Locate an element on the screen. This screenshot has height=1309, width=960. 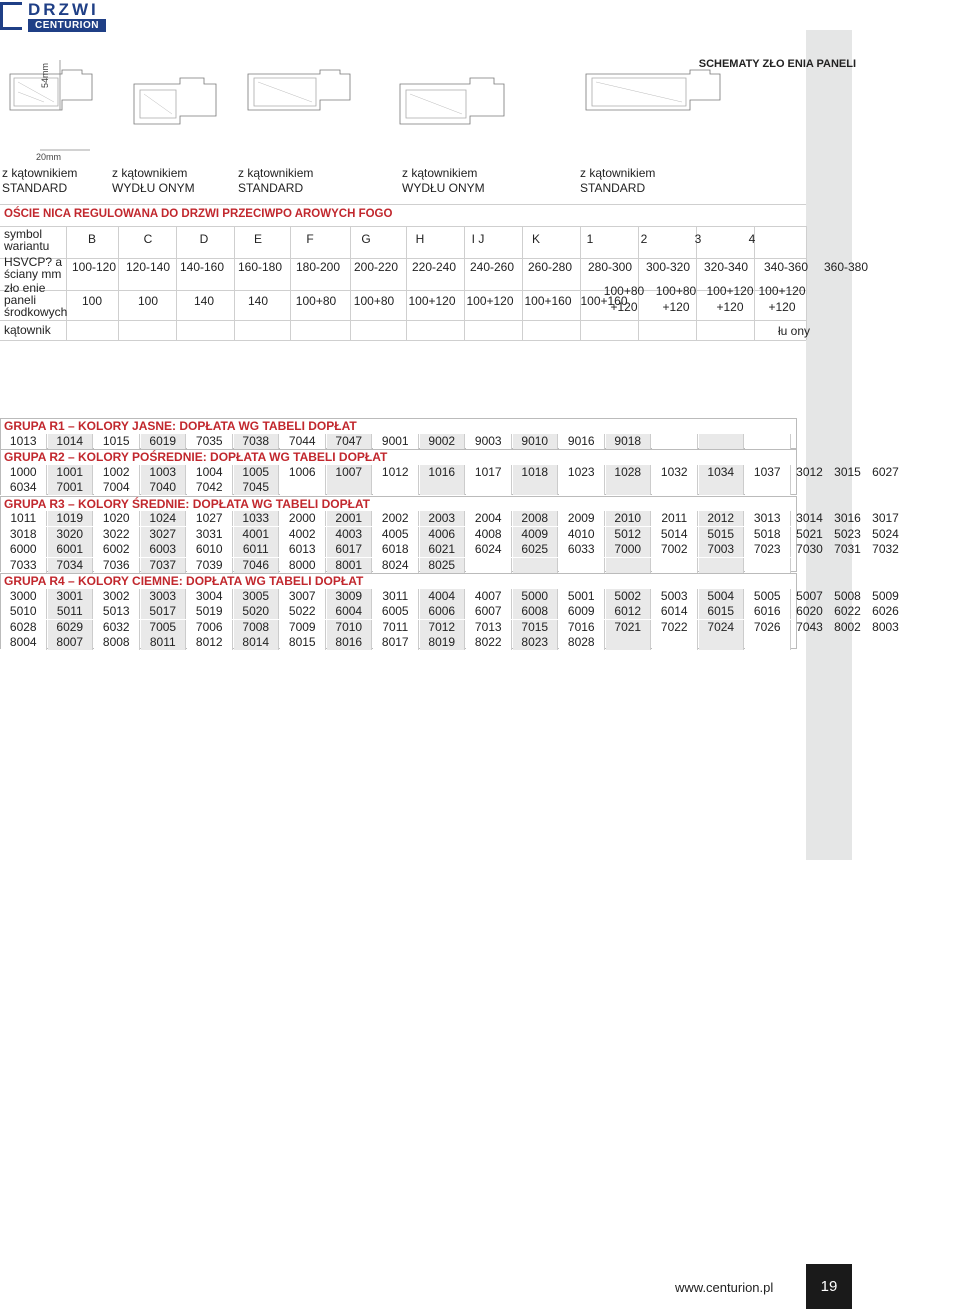
wall-thickness-value: 140-160 is located at coordinates (202, 267).